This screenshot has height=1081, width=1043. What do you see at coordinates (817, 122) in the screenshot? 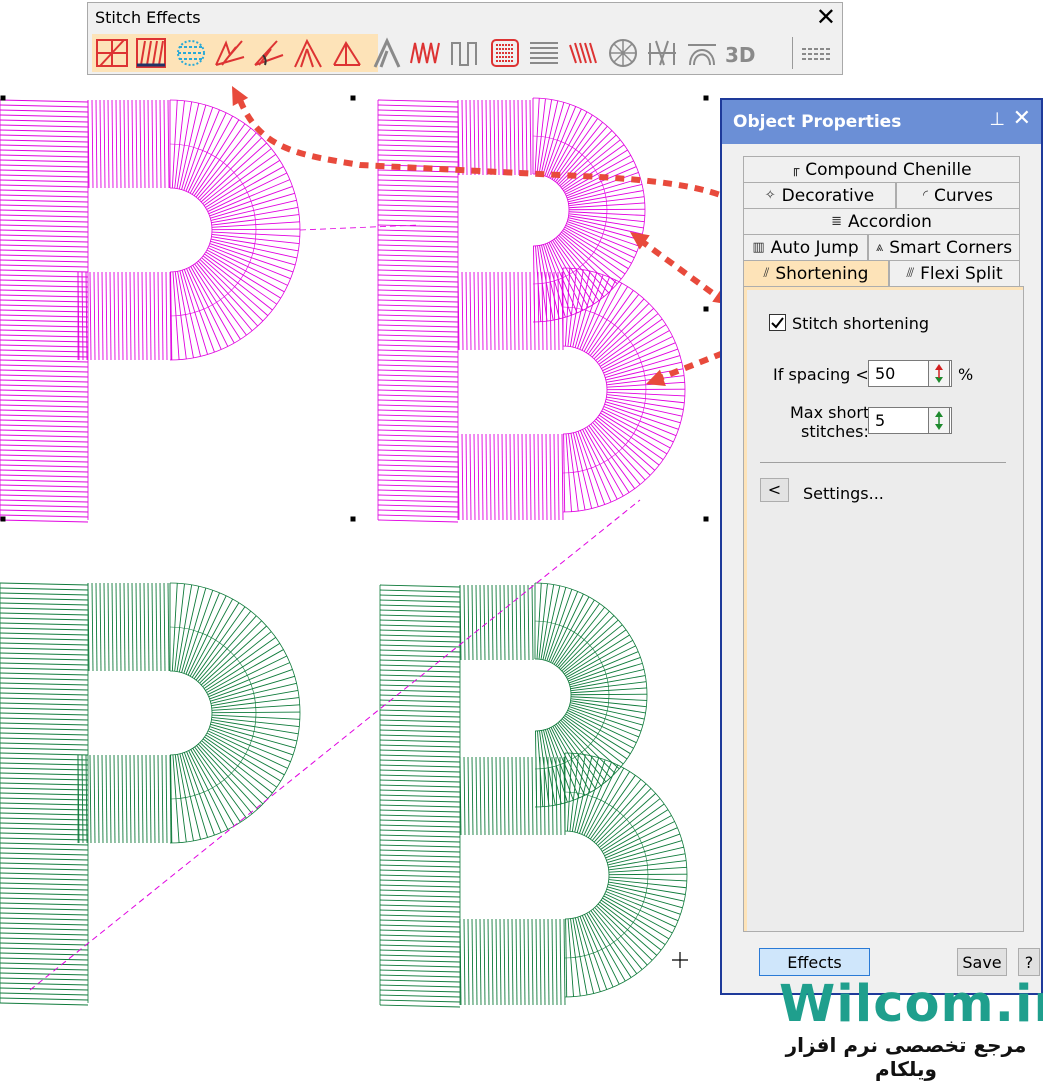
I see `panel-title: Object Properties` at bounding box center [817, 122].